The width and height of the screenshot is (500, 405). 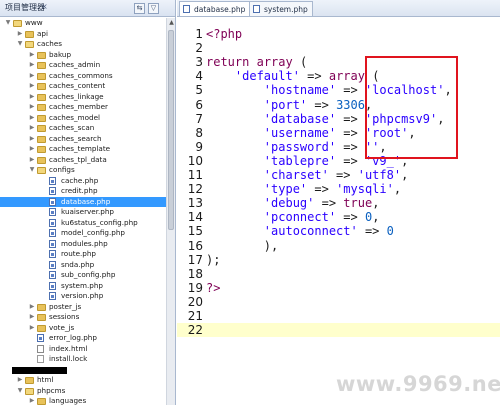 I want to click on tree-file-item: sub_config.php, so click(x=83, y=275).